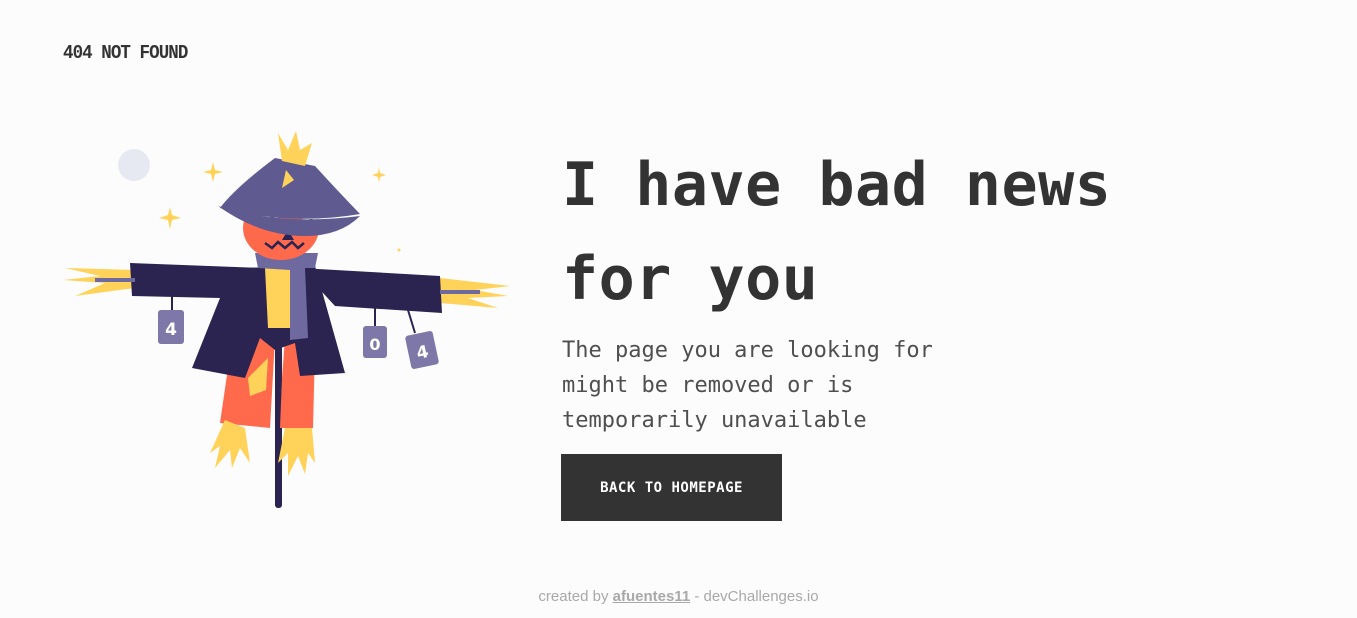  What do you see at coordinates (690, 279) in the screenshot?
I see `page-title-line2: for you` at bounding box center [690, 279].